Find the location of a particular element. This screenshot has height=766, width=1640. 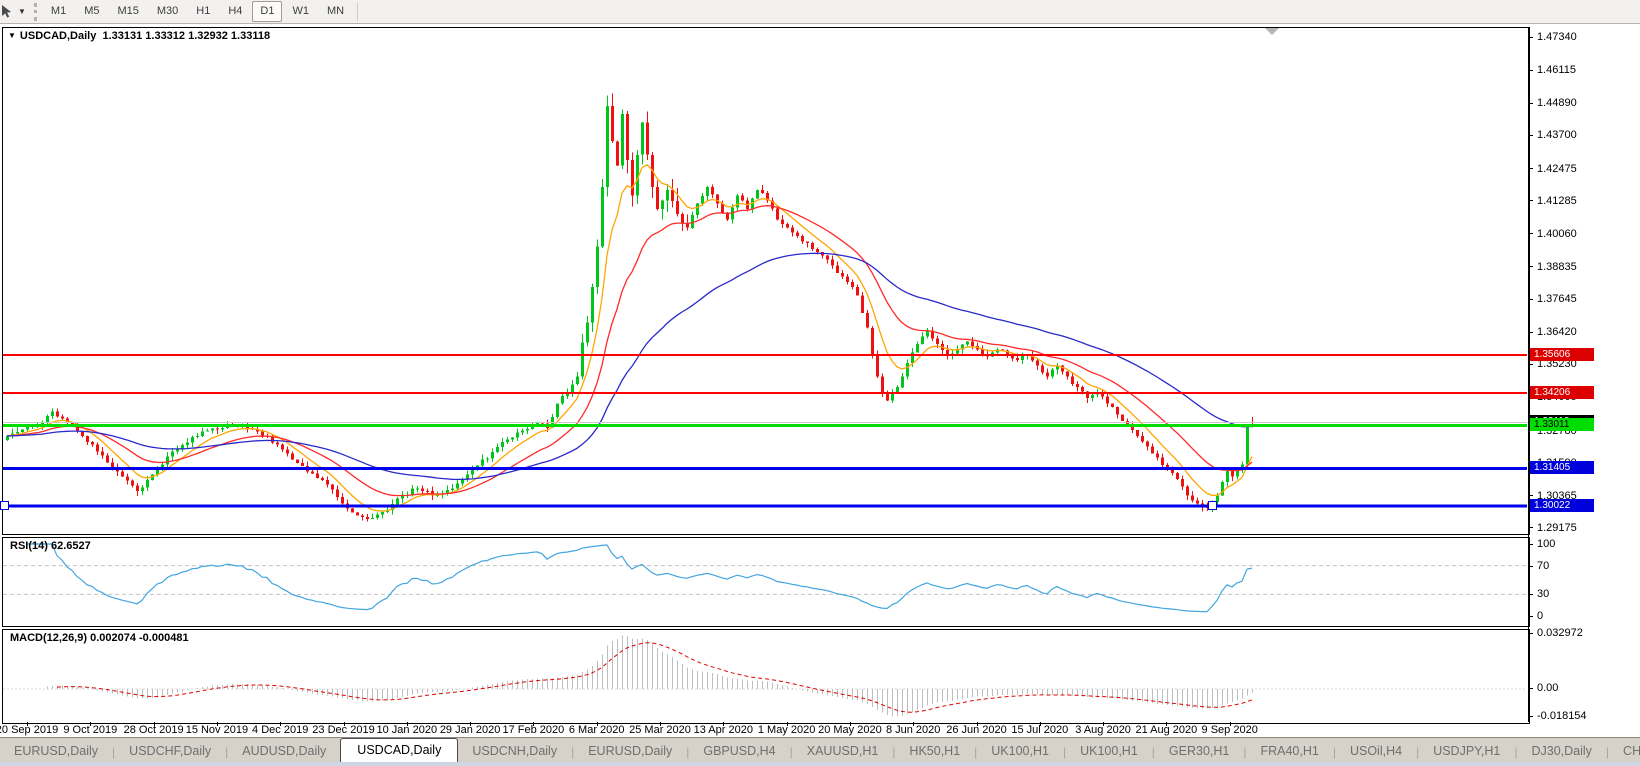

price-axis-border is located at coordinates (1528, 374).